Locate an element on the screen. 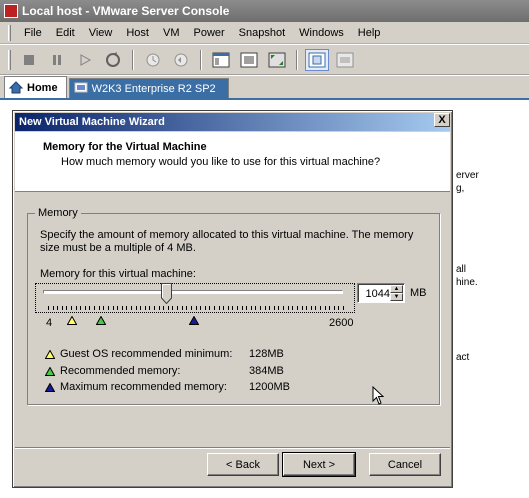 Image resolution: width=529 pixels, height=498 pixels. next-button-label: Next > is located at coordinates (319, 464).